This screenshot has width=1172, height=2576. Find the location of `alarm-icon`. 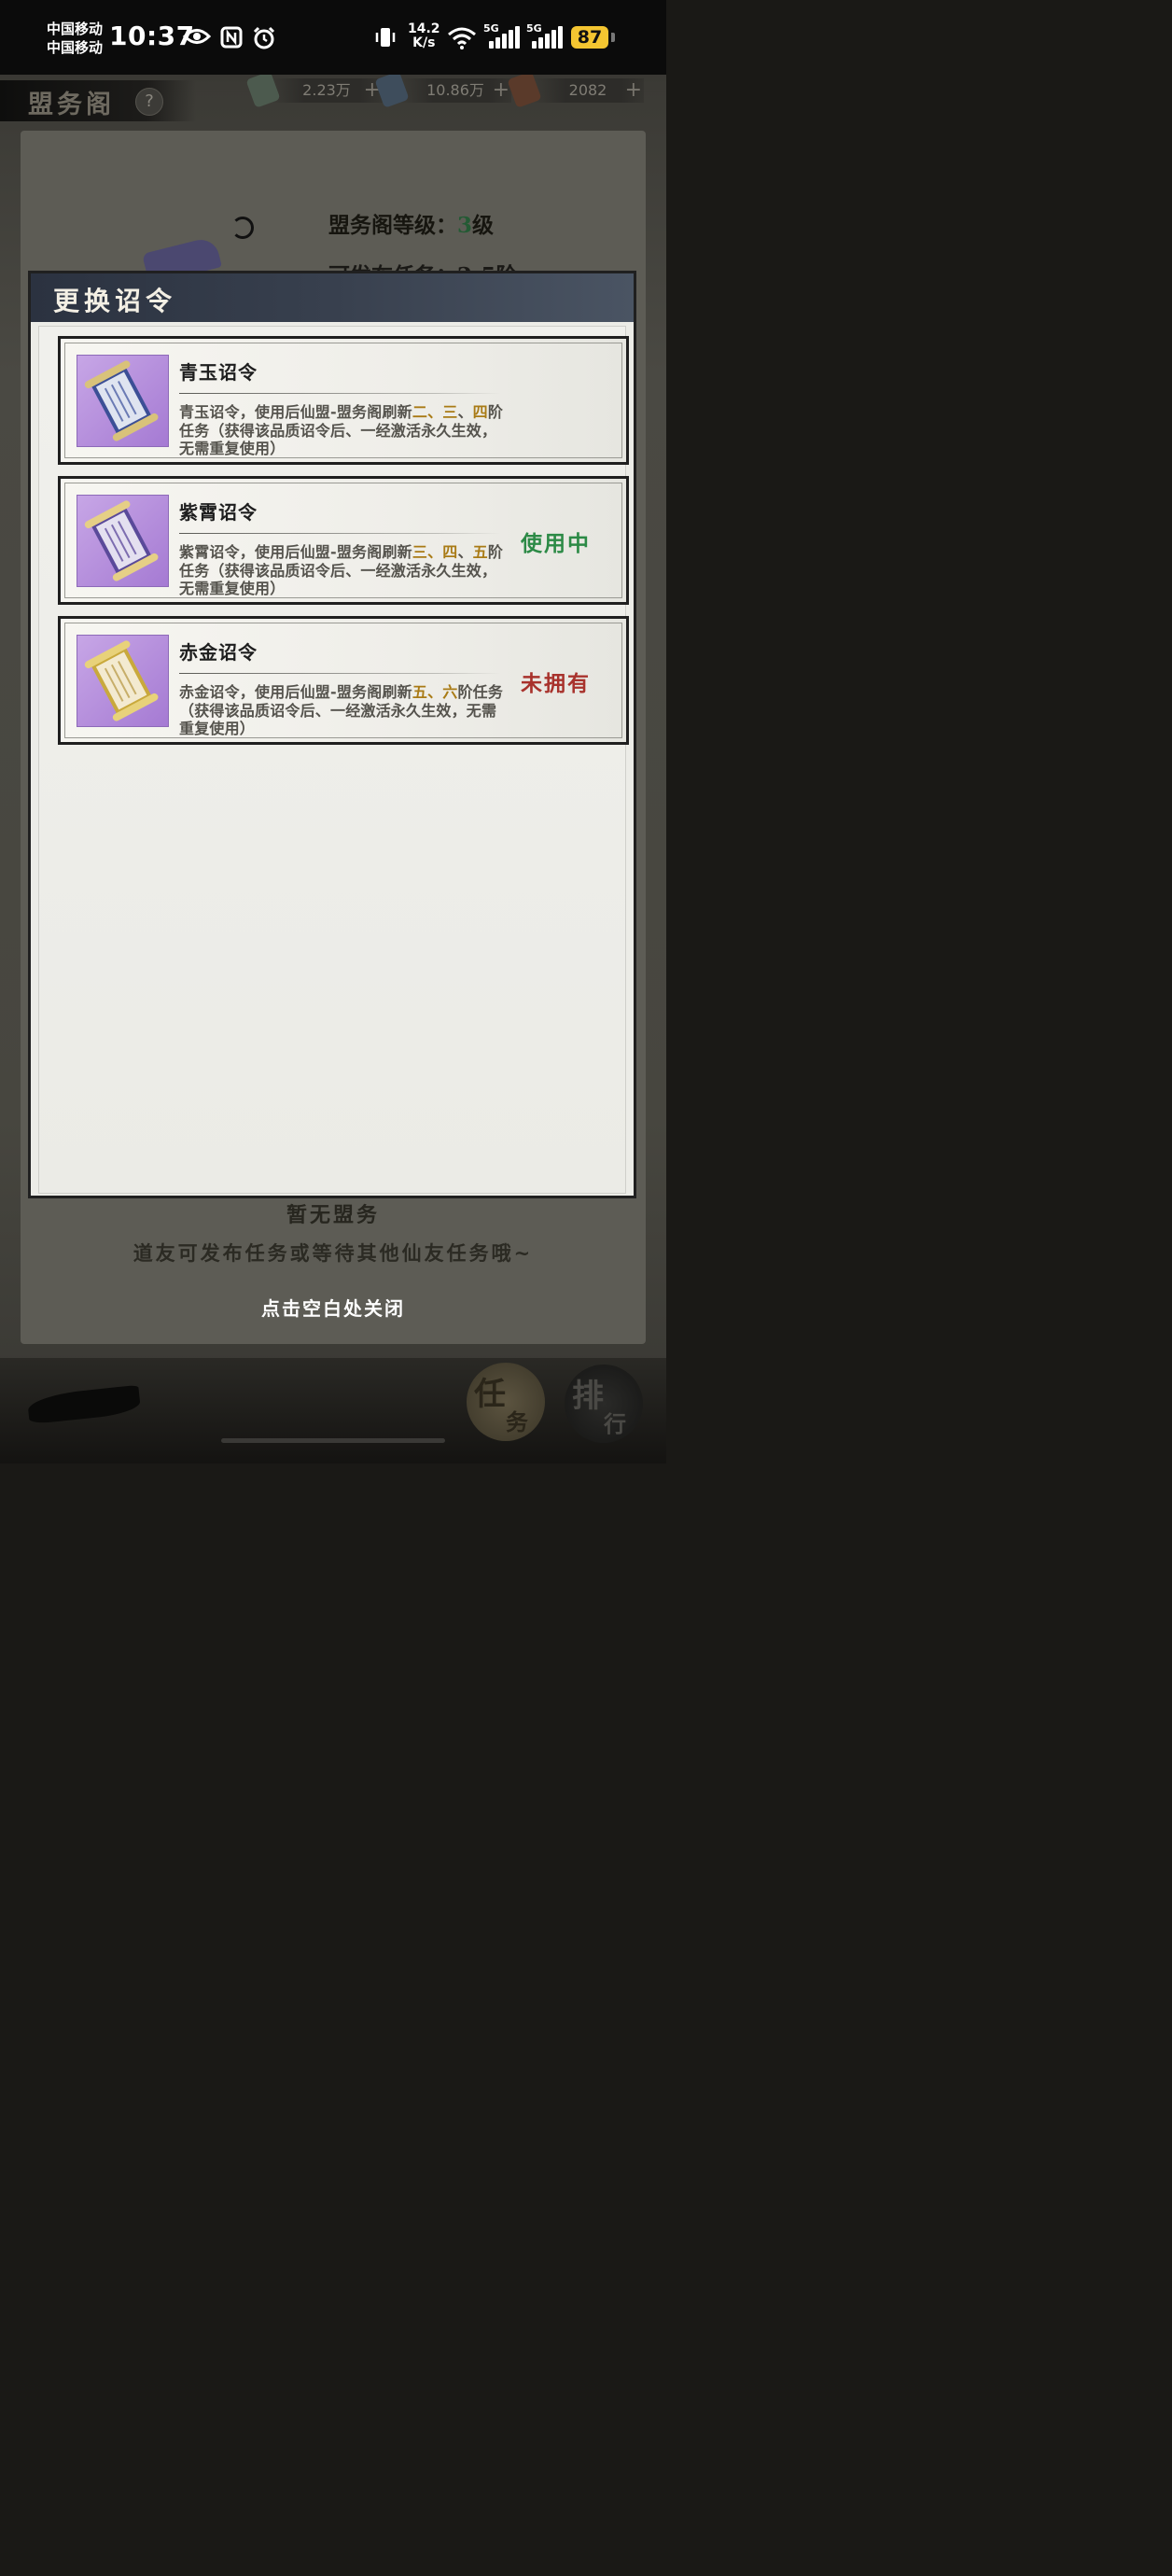

alarm-icon is located at coordinates (264, 41).